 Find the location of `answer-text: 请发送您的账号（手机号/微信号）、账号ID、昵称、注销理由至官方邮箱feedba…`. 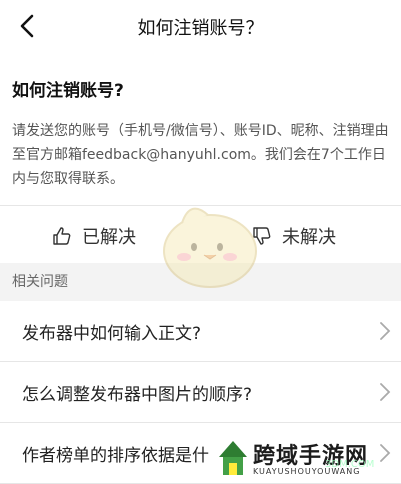

answer-text: 请发送您的账号（手机号/微信号）、账号ID、昵称、注销理由至官方邮箱feedba… is located at coordinates (200, 155).